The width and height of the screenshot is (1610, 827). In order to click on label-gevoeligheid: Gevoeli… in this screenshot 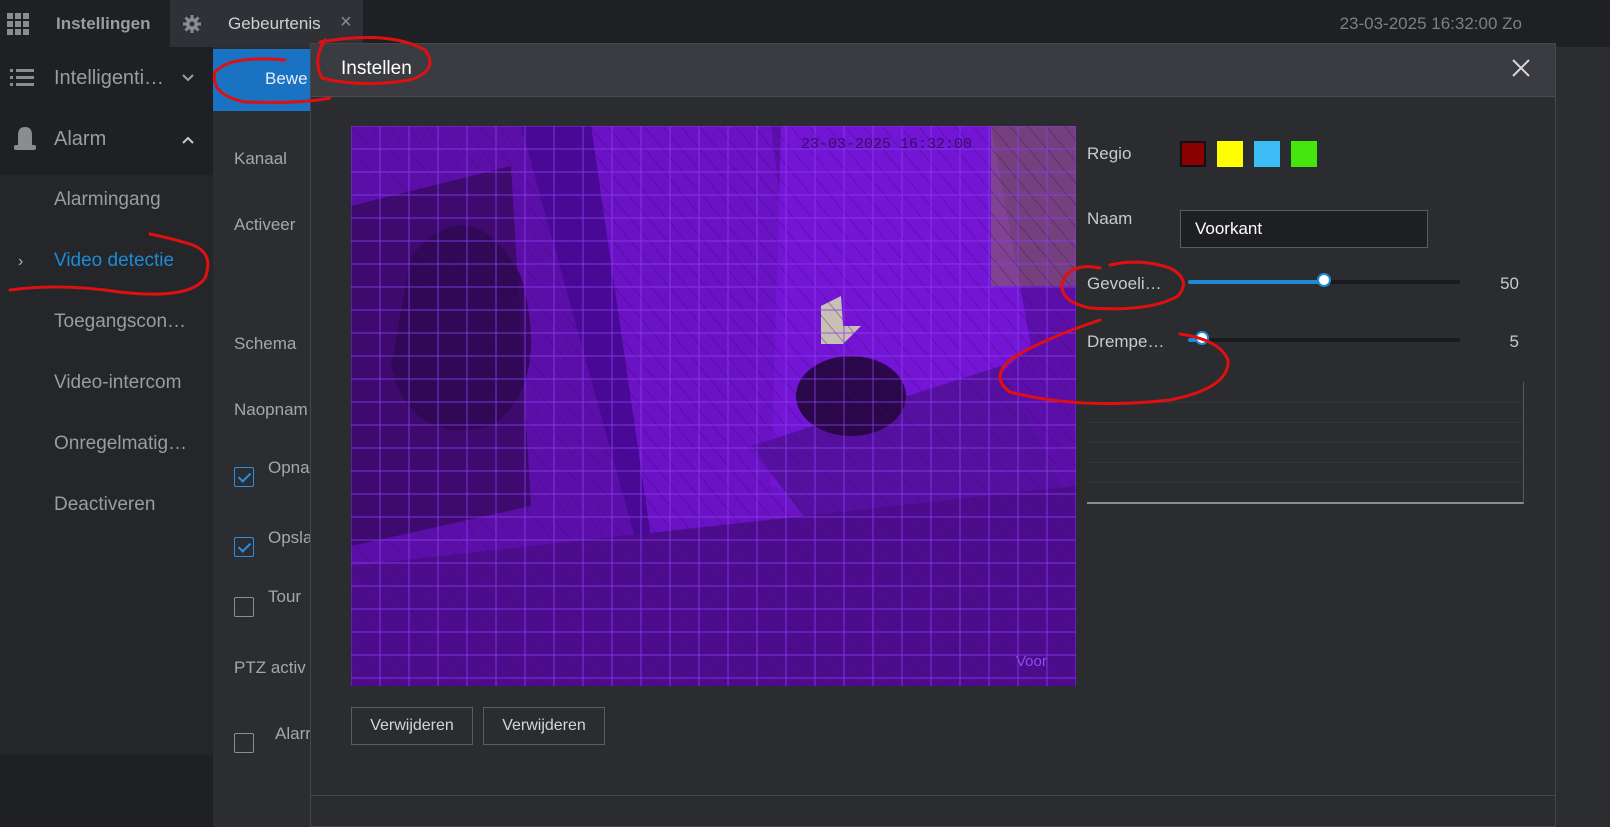, I will do `click(1124, 283)`.